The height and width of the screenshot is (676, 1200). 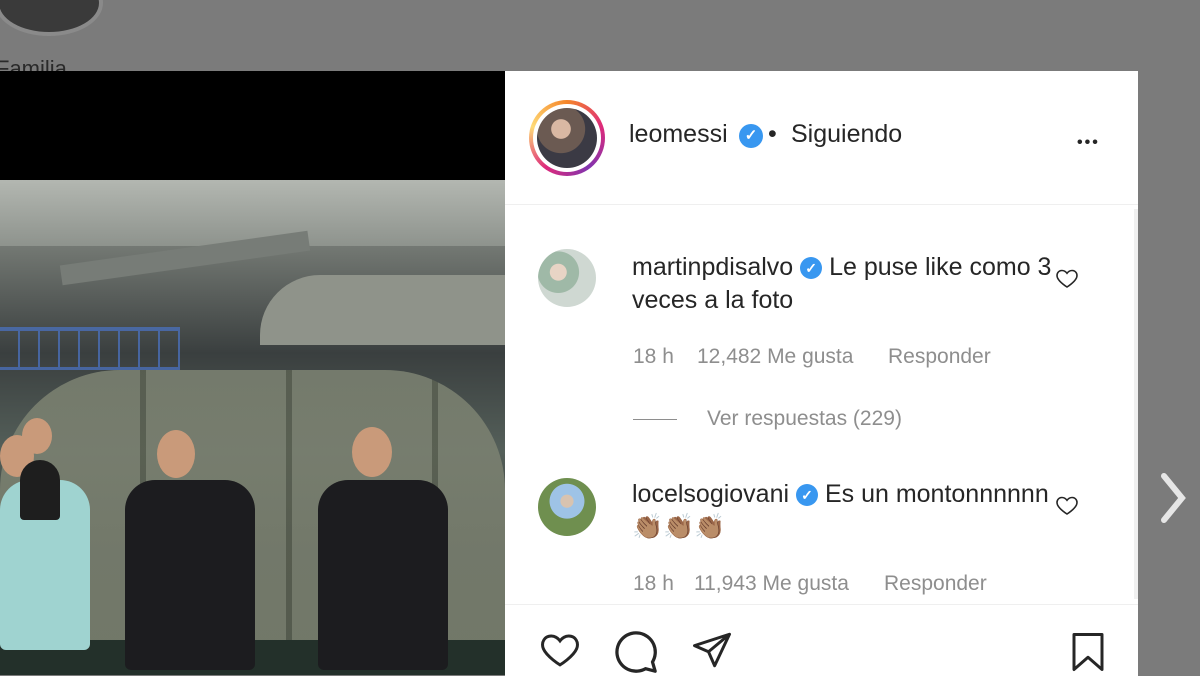 What do you see at coordinates (821, 640) in the screenshot?
I see `action-bar` at bounding box center [821, 640].